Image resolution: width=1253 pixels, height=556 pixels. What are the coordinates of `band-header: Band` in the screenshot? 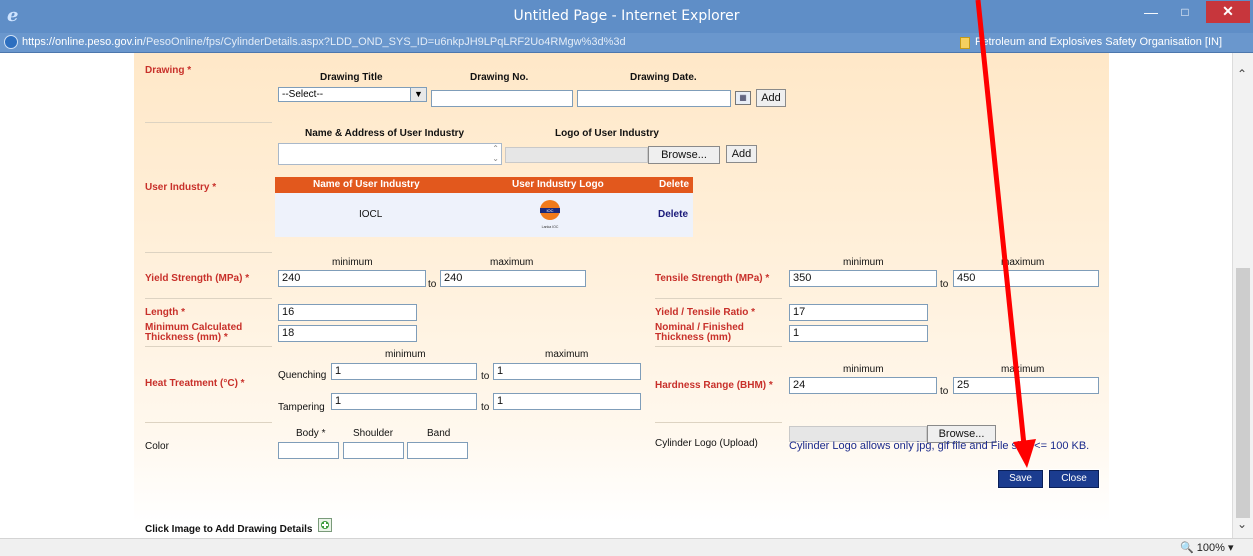 It's located at (439, 433).